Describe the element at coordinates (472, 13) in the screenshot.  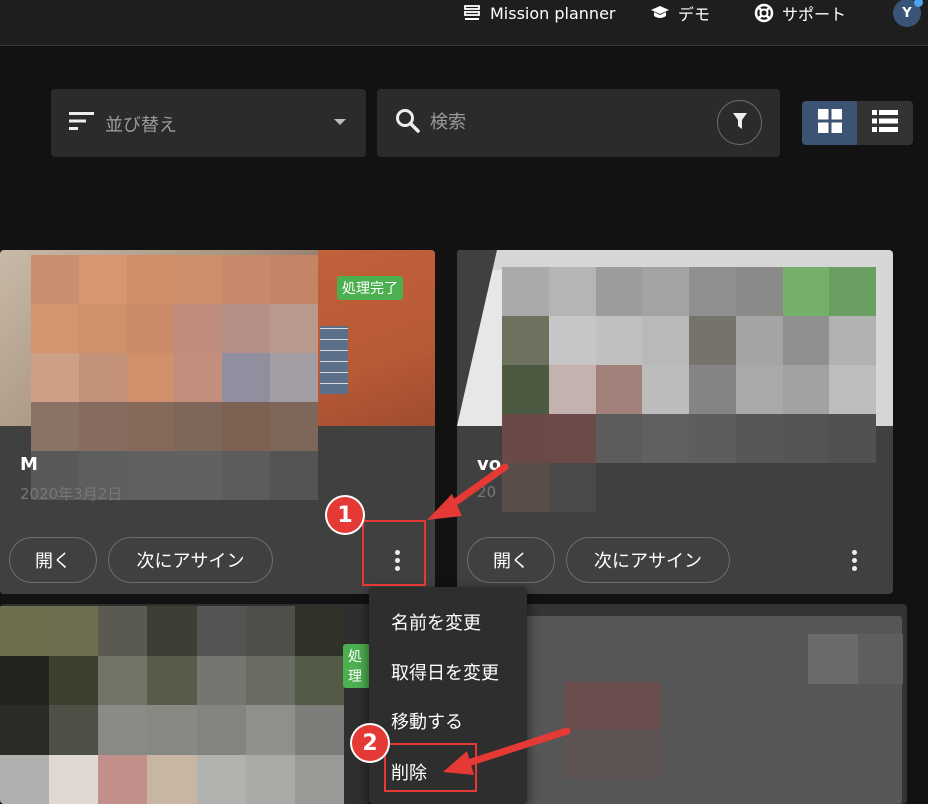
I see `mission-planner-icon` at that location.